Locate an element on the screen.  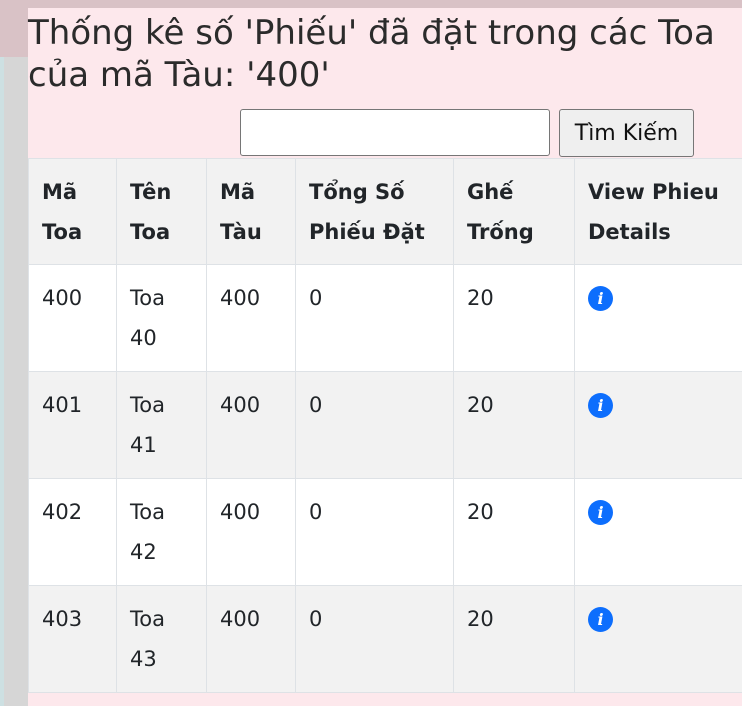
cell-ten-toa: Toa 43 is located at coordinates (161, 639).